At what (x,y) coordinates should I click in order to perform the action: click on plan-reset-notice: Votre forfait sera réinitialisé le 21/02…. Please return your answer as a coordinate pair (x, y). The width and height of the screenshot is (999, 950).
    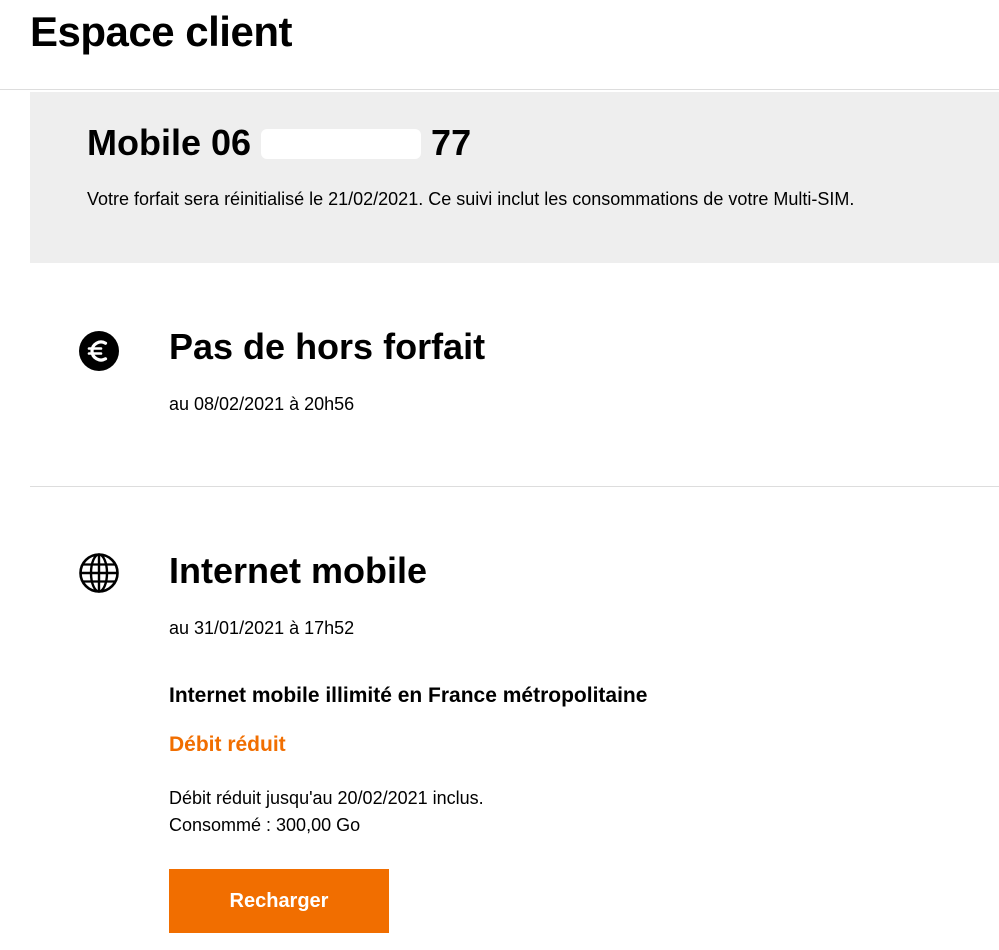
    Looking at the image, I should click on (471, 199).